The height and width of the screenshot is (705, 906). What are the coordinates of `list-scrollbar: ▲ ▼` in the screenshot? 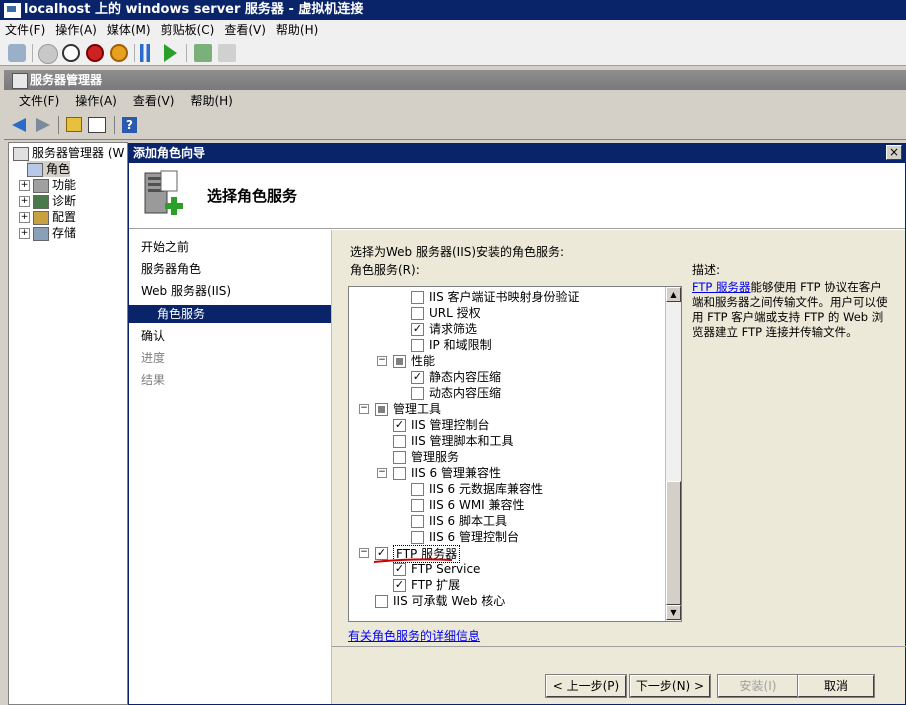 It's located at (673, 454).